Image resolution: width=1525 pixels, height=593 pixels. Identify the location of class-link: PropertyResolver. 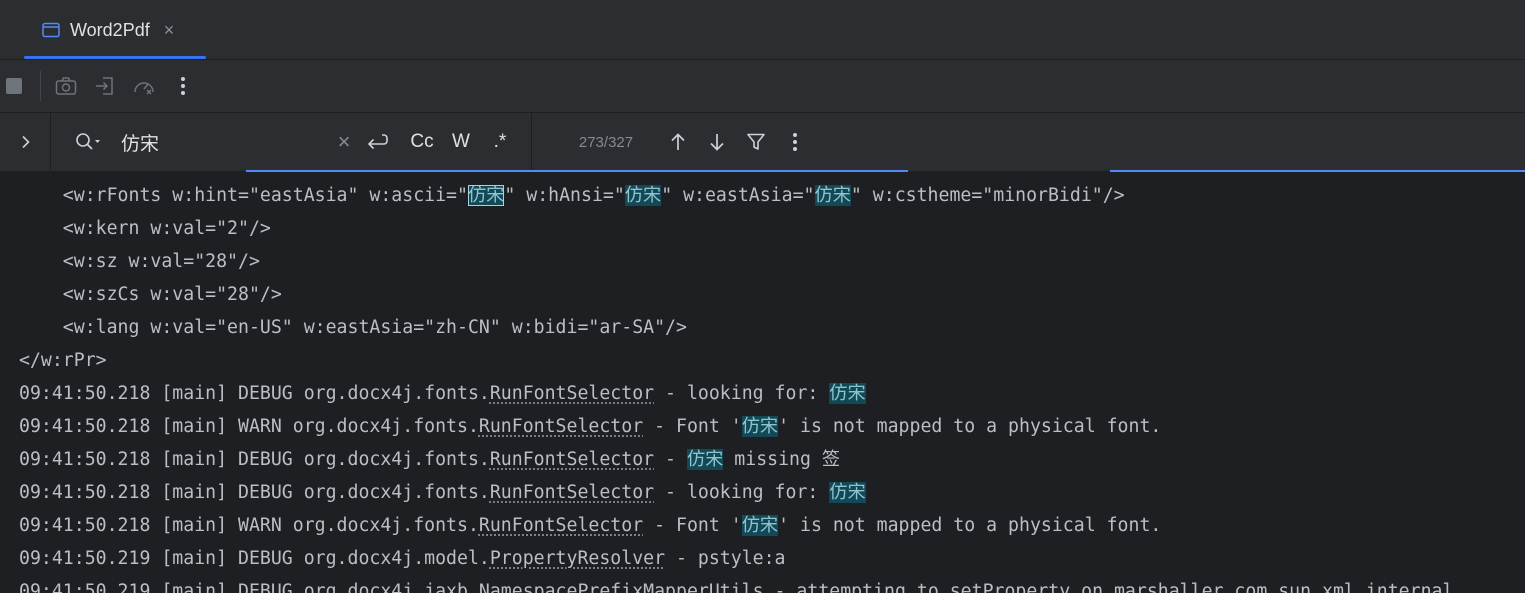
(577, 558).